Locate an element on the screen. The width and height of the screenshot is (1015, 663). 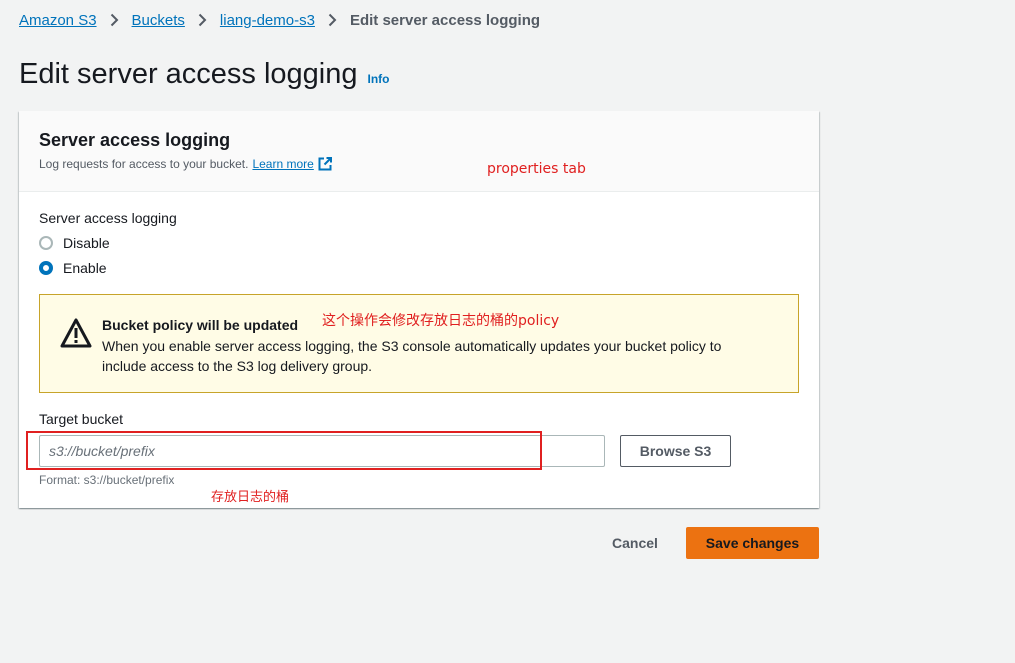
save-changes-button: Save changes is located at coordinates (752, 543).